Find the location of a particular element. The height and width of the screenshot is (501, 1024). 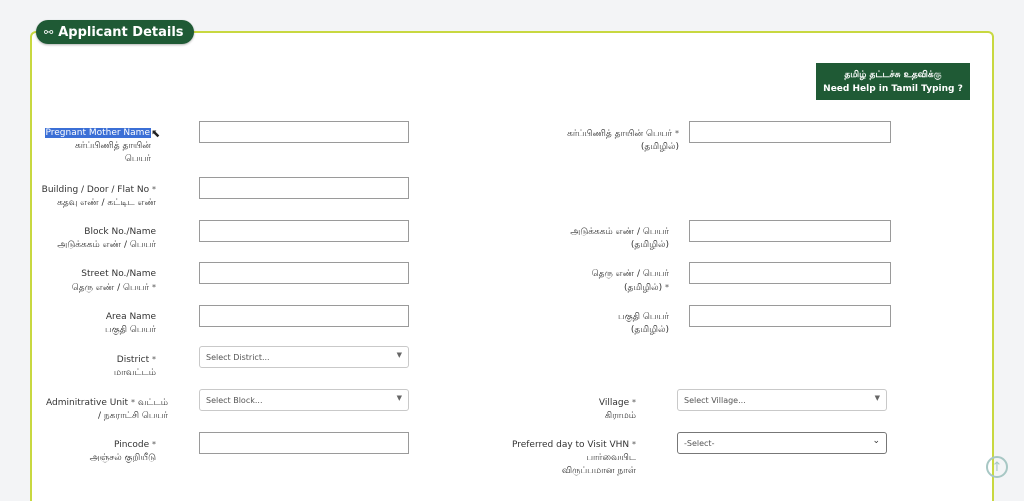

building-label-en: Building / Door / Flat No is located at coordinates (95, 190).